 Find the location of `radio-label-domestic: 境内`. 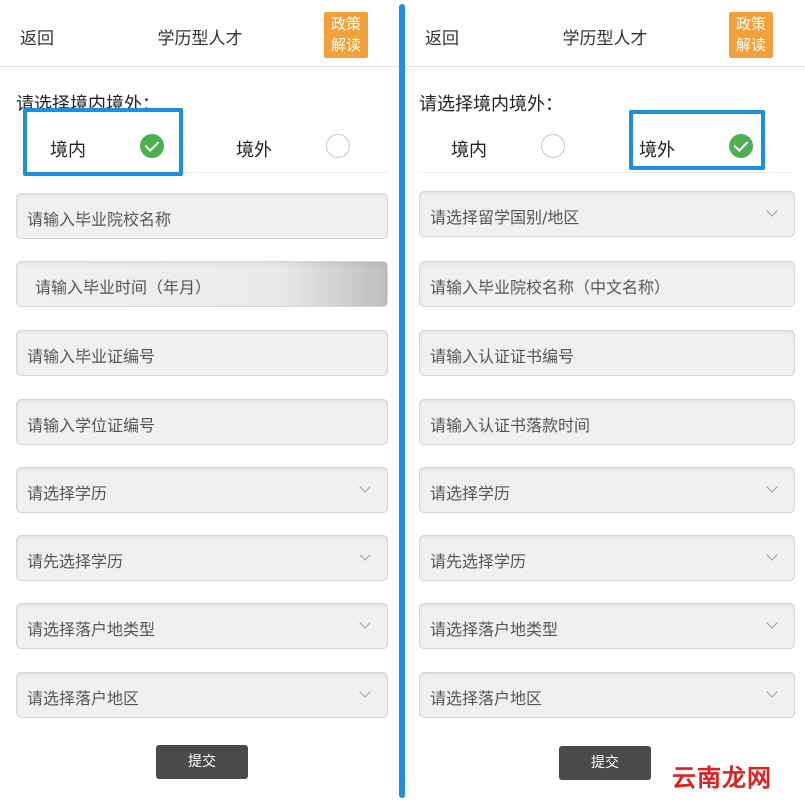

radio-label-domestic: 境内 is located at coordinates (469, 150).